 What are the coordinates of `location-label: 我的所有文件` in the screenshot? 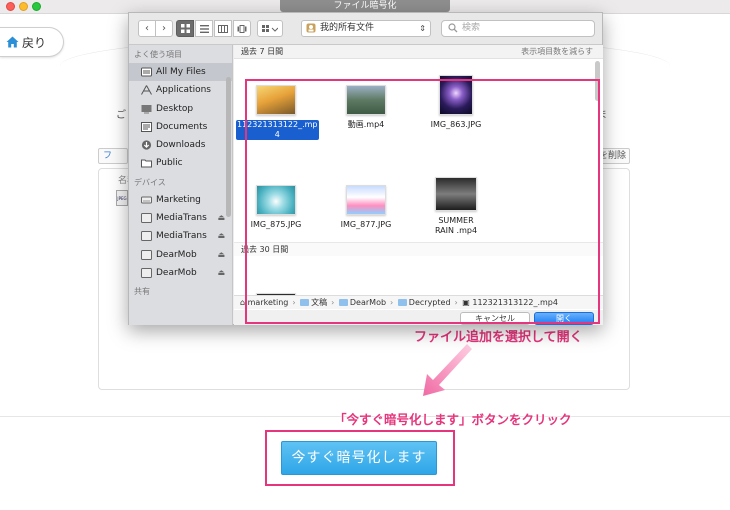 It's located at (347, 28).